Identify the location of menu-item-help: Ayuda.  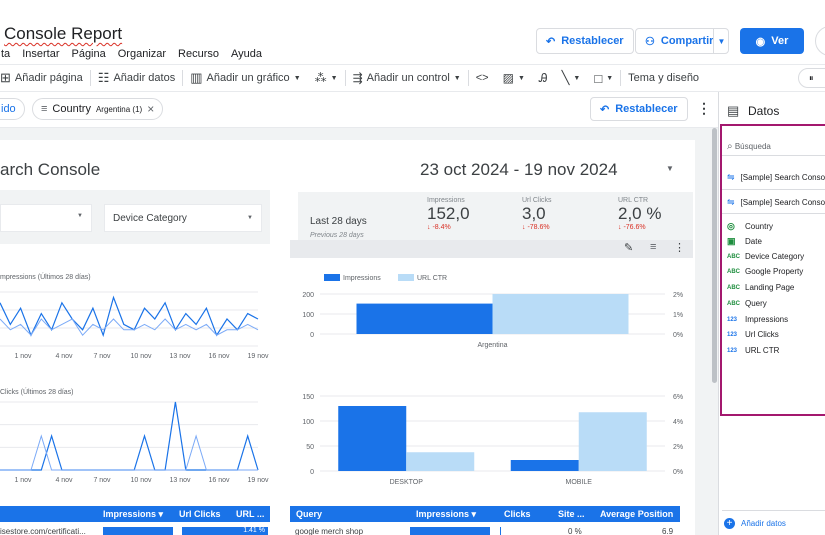
(246, 54).